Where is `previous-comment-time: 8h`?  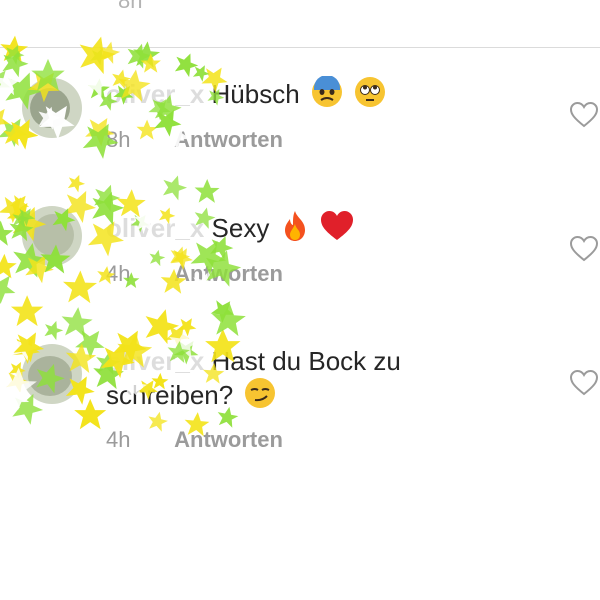
previous-comment-time: 8h is located at coordinates (130, 6).